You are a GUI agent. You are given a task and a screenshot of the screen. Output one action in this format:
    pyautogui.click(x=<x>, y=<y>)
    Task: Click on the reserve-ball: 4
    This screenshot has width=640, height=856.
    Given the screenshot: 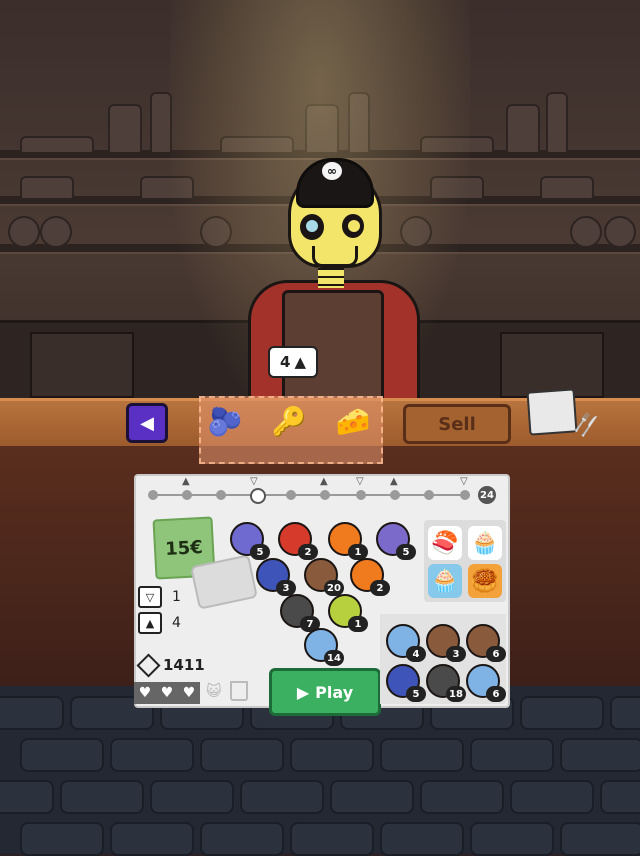 What is the action you would take?
    pyautogui.click(x=406, y=643)
    